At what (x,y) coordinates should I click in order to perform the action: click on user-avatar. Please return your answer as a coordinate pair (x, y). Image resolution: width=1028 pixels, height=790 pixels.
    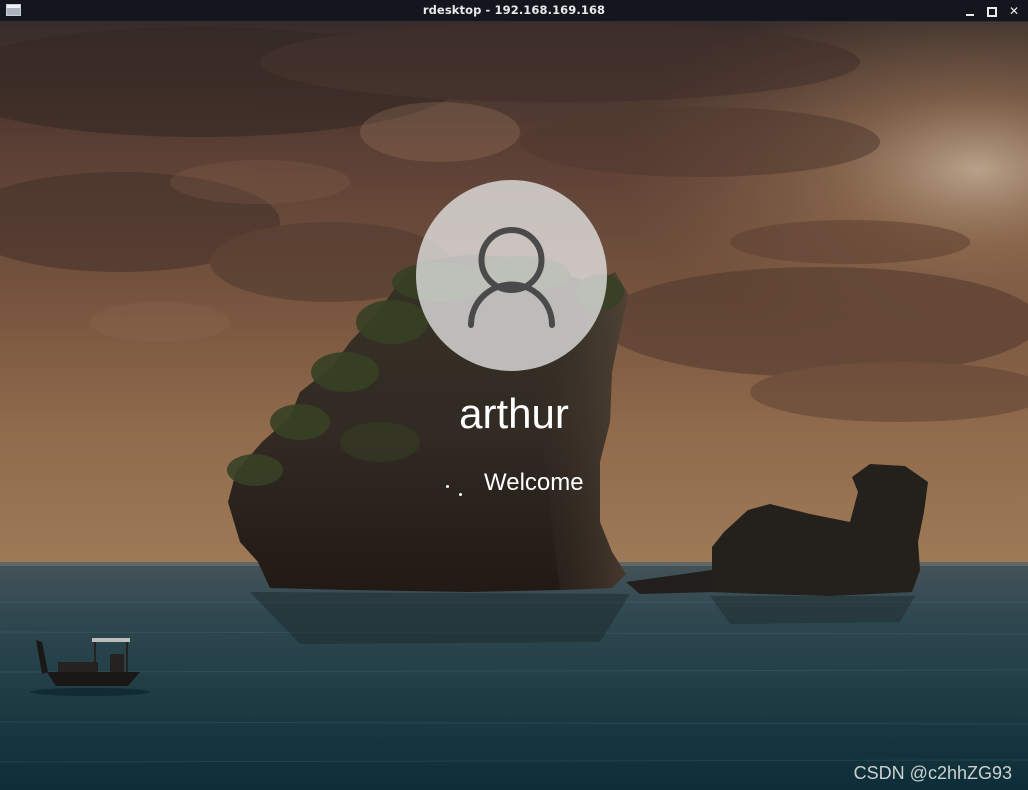
    Looking at the image, I should click on (511, 275).